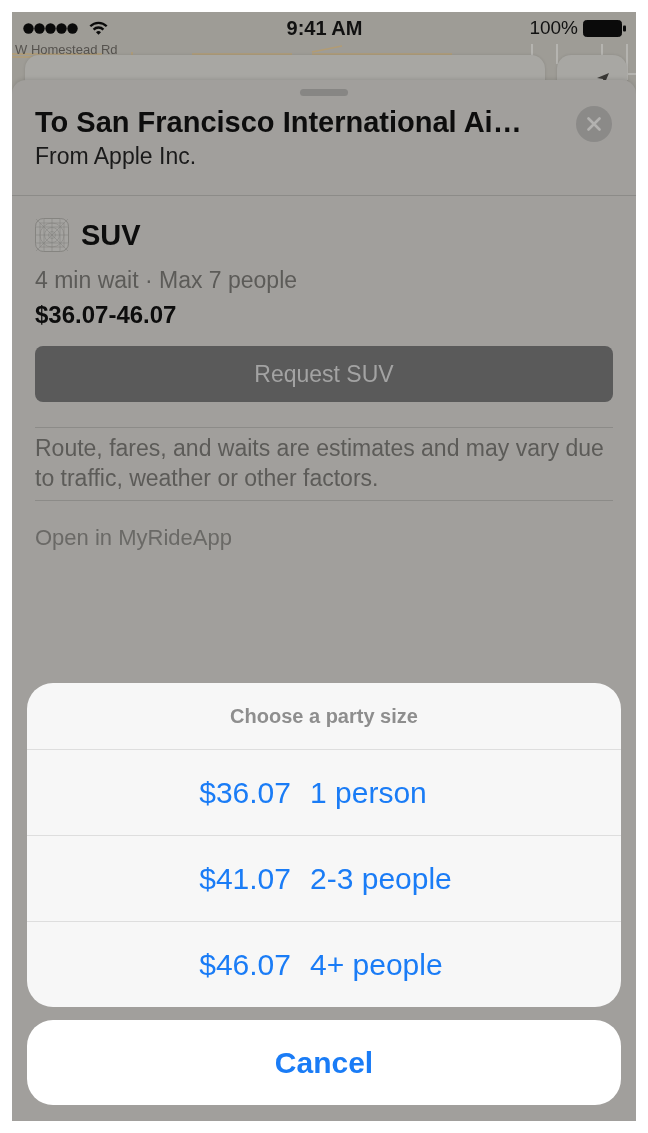 The width and height of the screenshot is (648, 1133). I want to click on price-range: $36.07-46.07, so click(106, 315).